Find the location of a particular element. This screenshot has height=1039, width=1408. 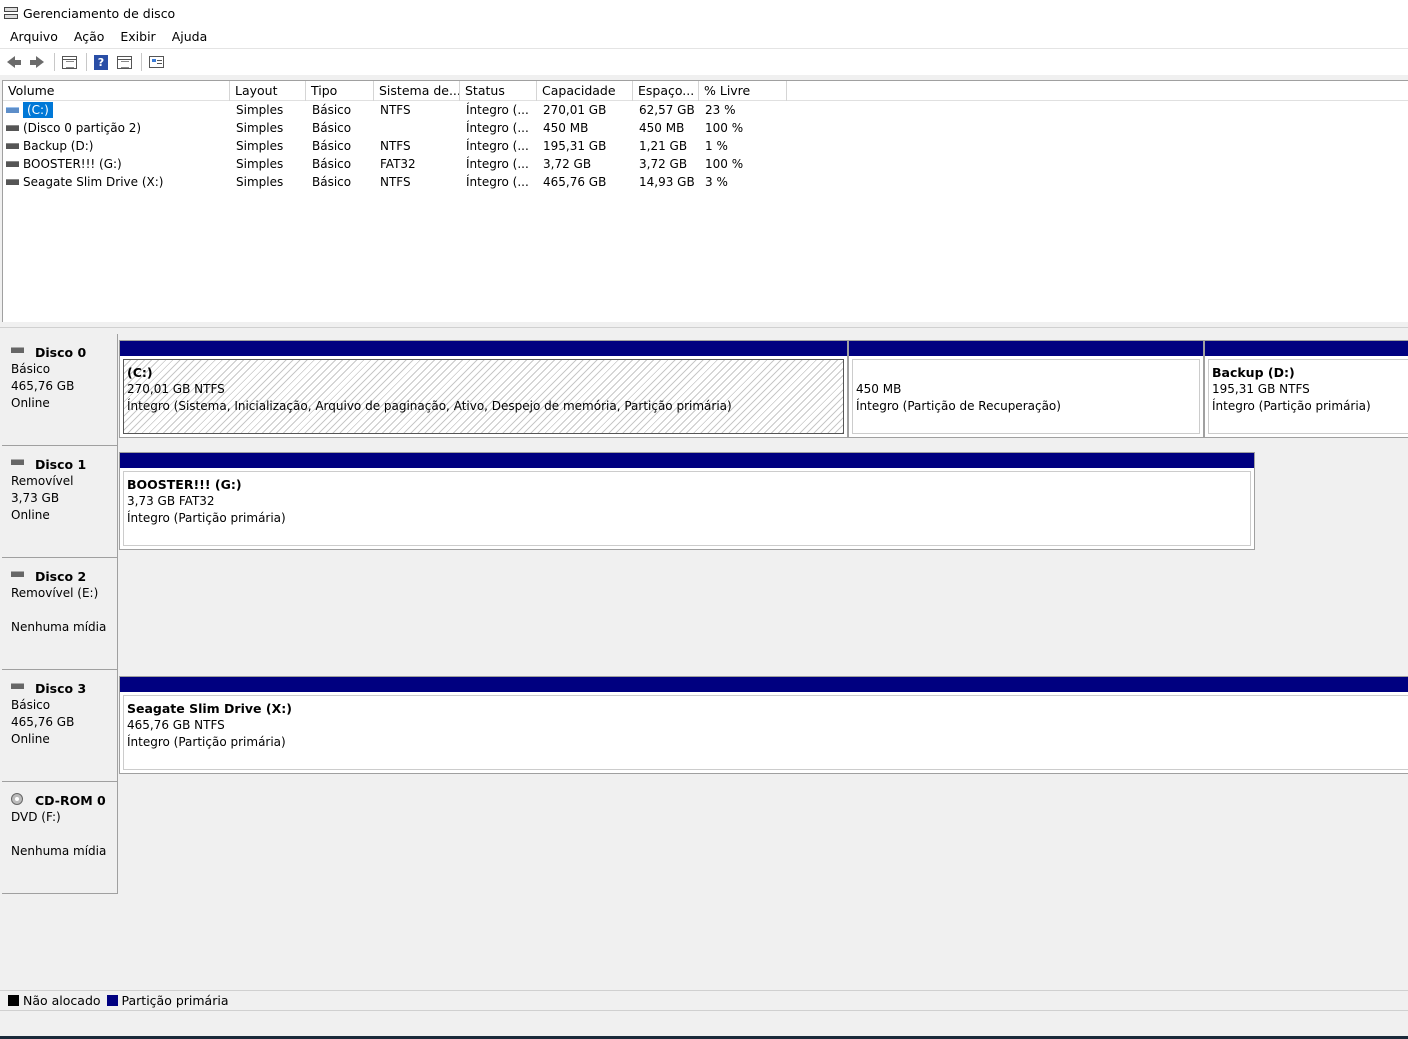

disk-name: Disco 1 is located at coordinates (61, 464).